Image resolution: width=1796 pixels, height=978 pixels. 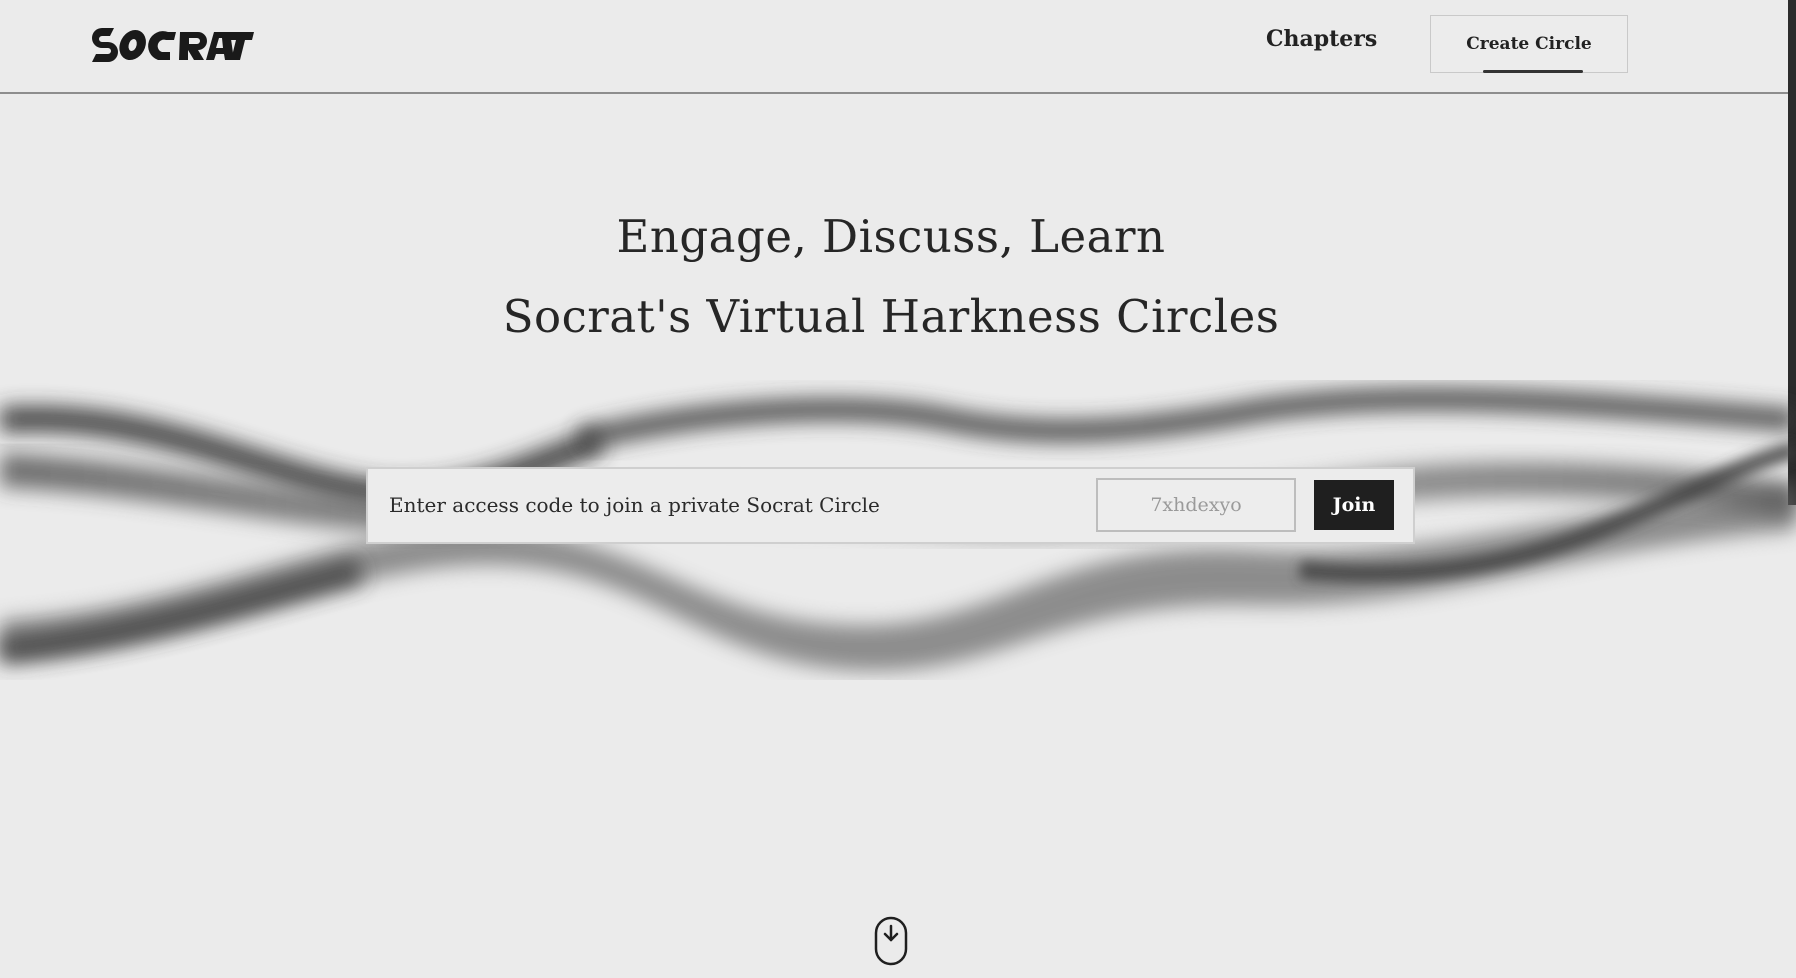 What do you see at coordinates (1196, 505) in the screenshot?
I see `access-code-input` at bounding box center [1196, 505].